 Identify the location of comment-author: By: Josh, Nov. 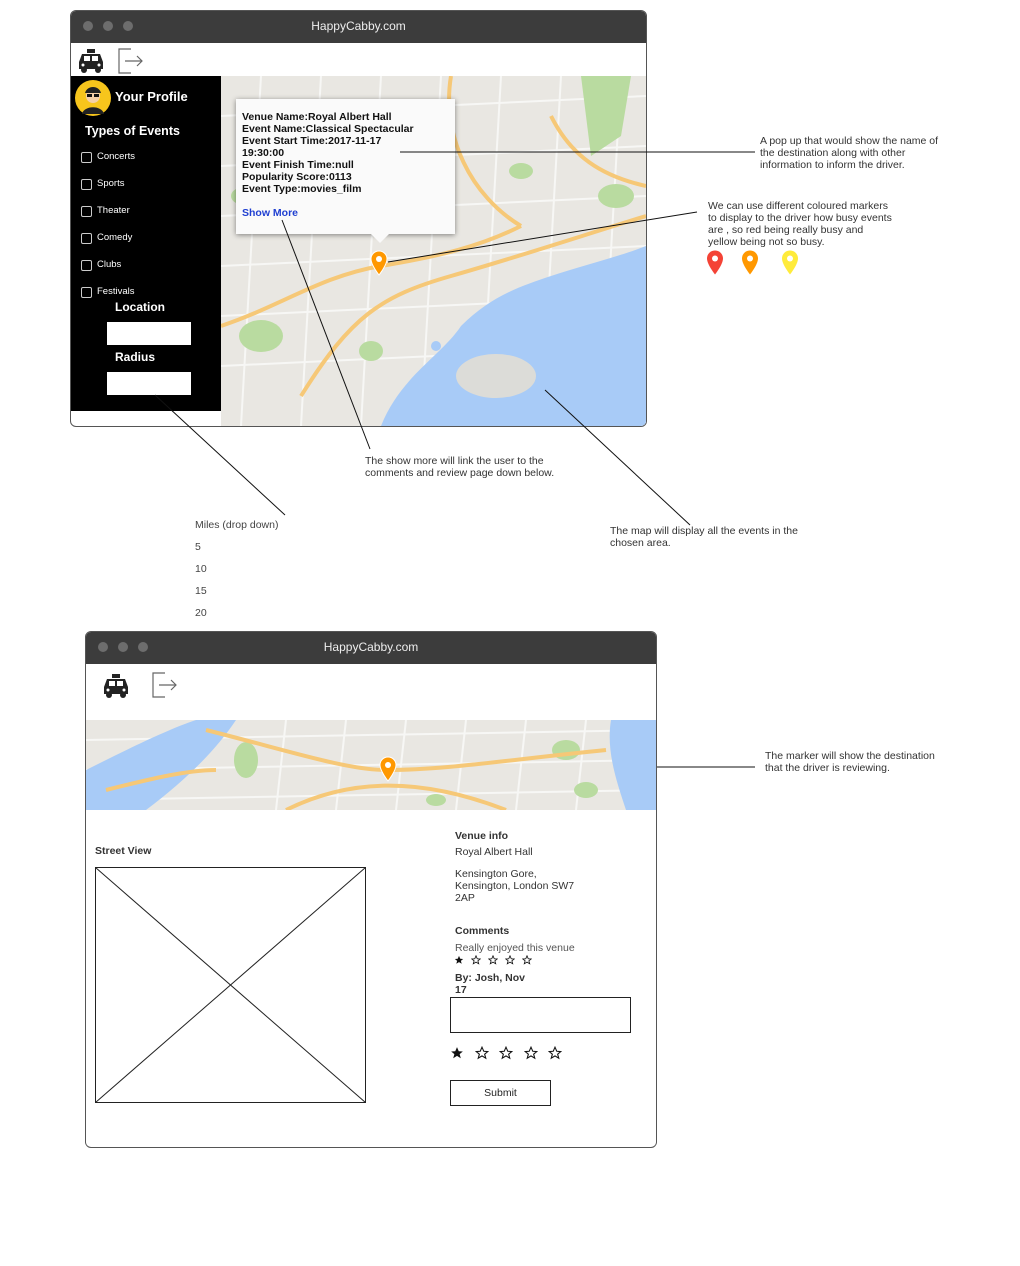
(490, 978).